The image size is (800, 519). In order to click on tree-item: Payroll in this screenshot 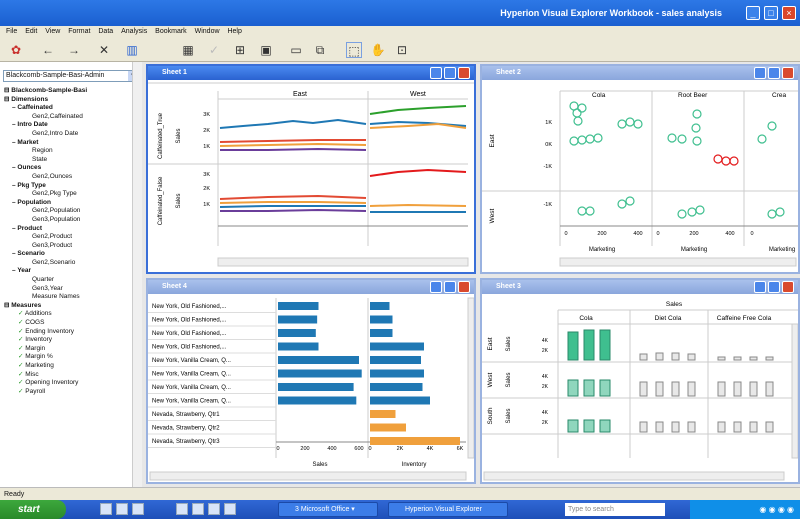, I will do `click(72, 392)`.